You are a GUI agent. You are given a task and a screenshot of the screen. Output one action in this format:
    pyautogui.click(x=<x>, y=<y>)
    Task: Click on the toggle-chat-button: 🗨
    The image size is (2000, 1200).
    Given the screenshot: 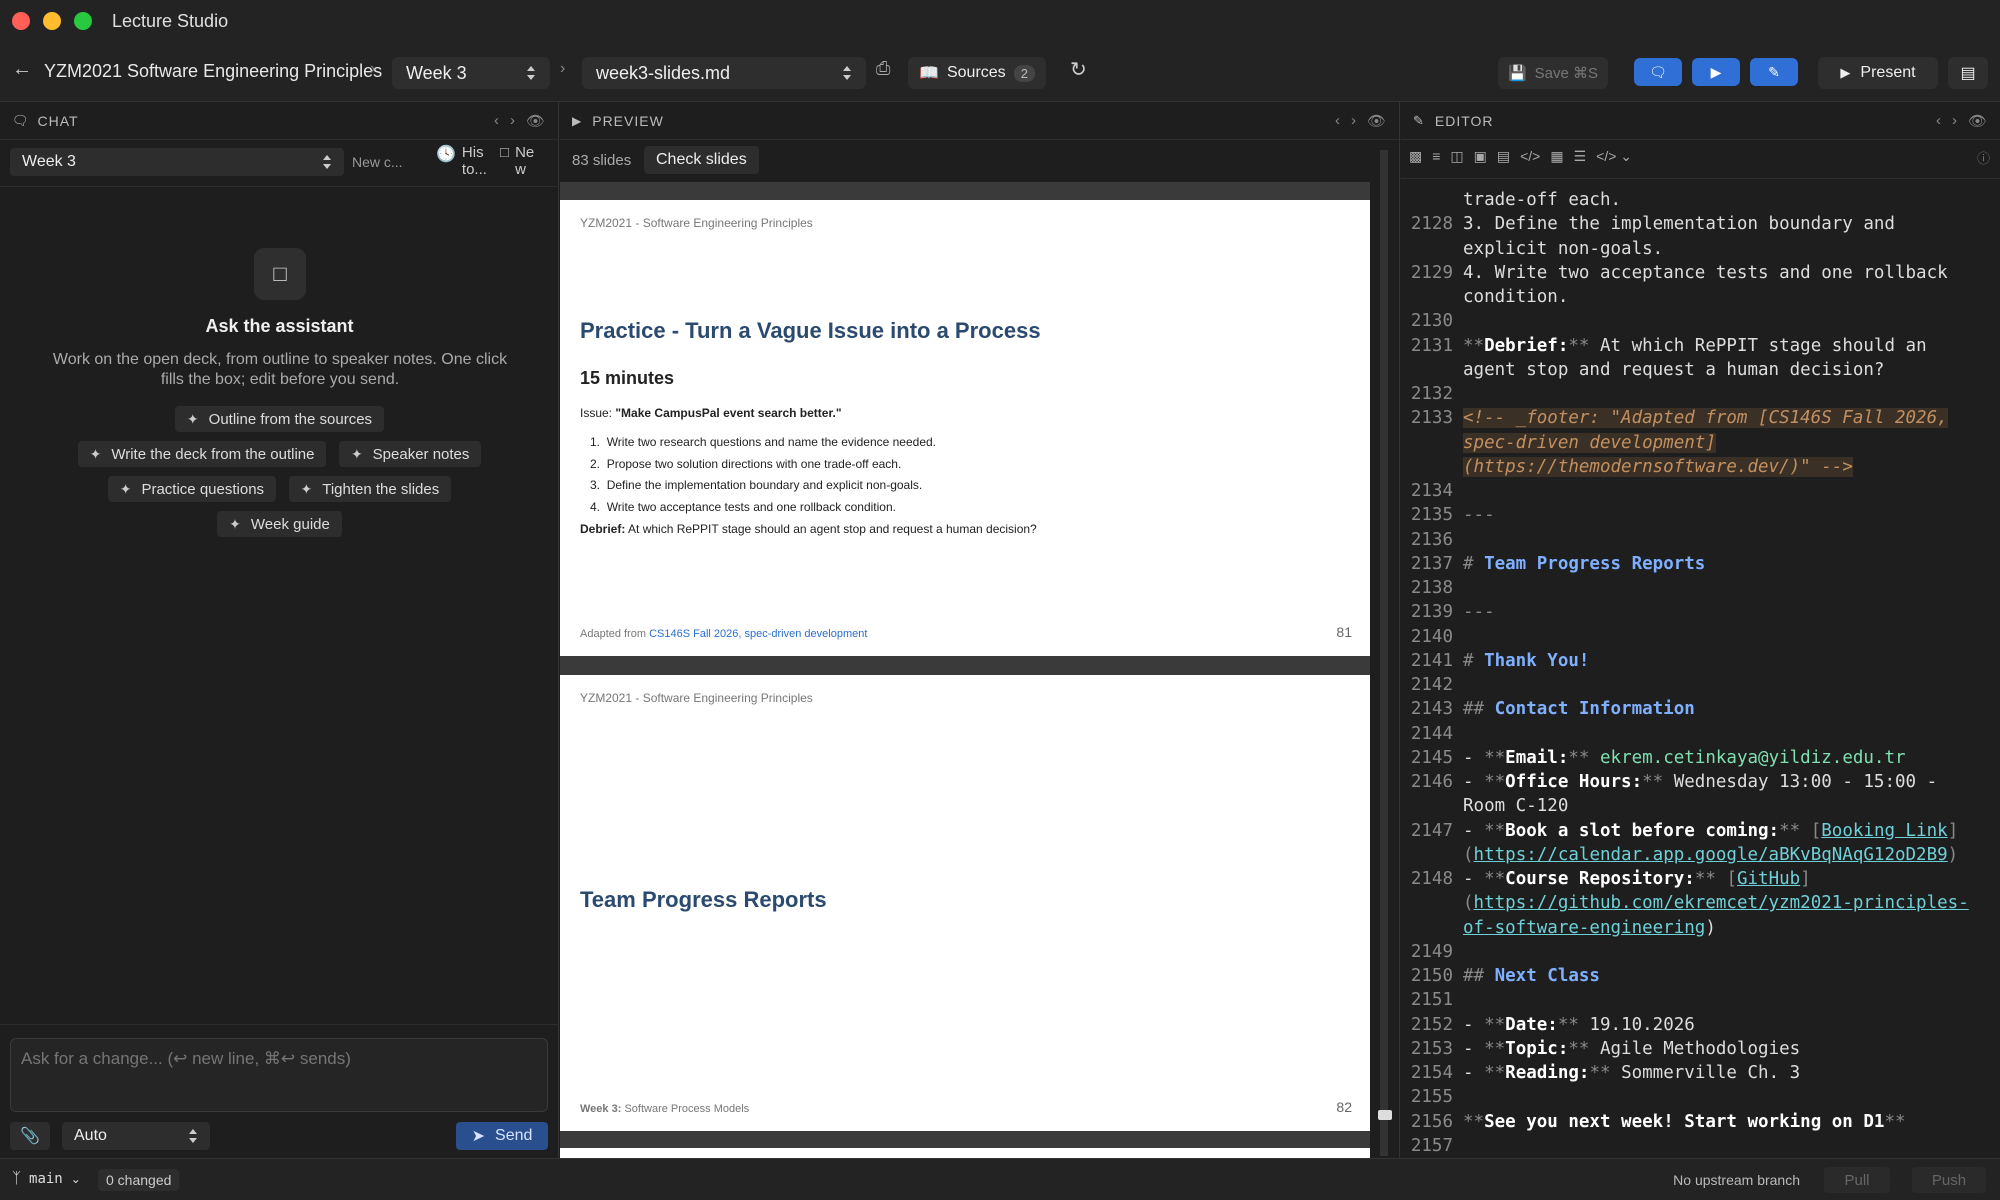 What is the action you would take?
    pyautogui.click(x=1658, y=72)
    